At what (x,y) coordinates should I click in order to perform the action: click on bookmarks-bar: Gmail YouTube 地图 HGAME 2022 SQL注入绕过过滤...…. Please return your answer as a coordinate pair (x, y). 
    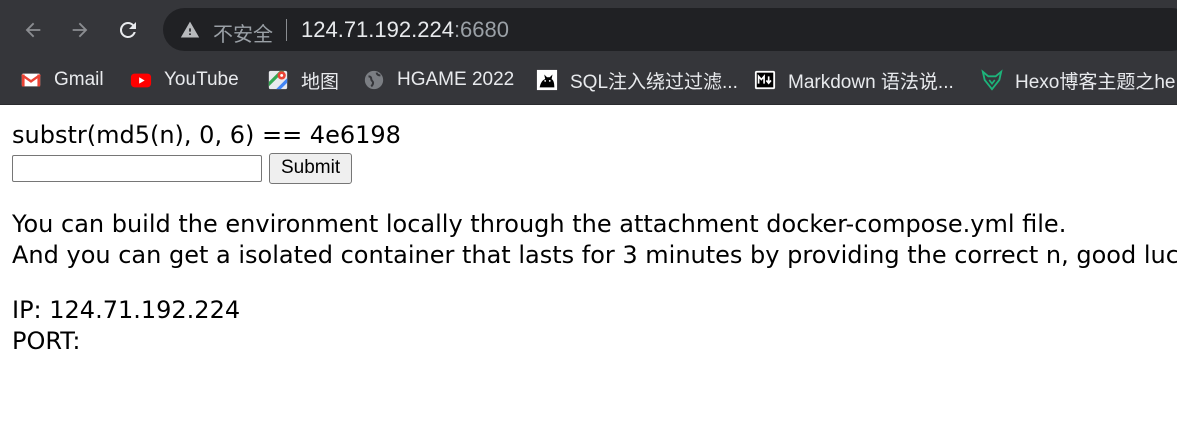
    Looking at the image, I should click on (588, 81).